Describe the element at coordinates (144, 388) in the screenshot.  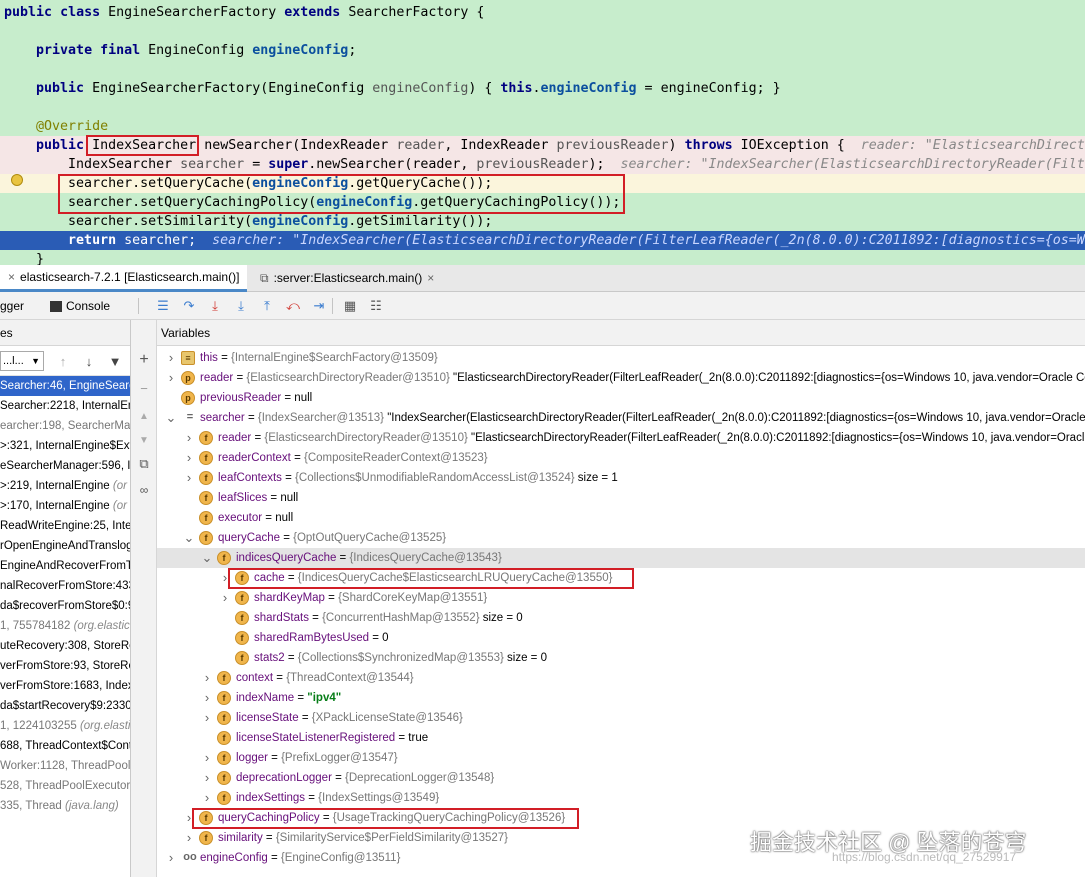
I see `minus-icon: −` at that location.